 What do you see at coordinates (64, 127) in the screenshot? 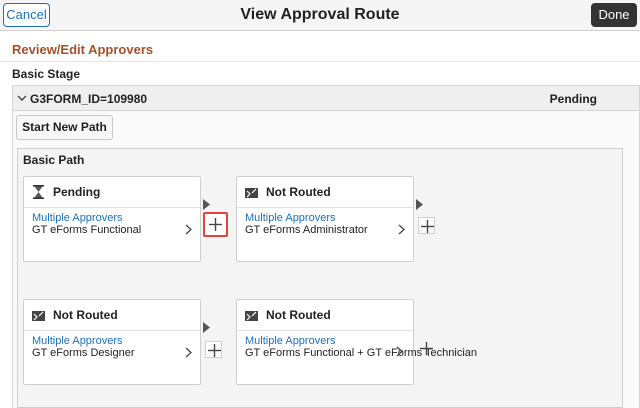
I see `start-new-path-button: Start New Path` at bounding box center [64, 127].